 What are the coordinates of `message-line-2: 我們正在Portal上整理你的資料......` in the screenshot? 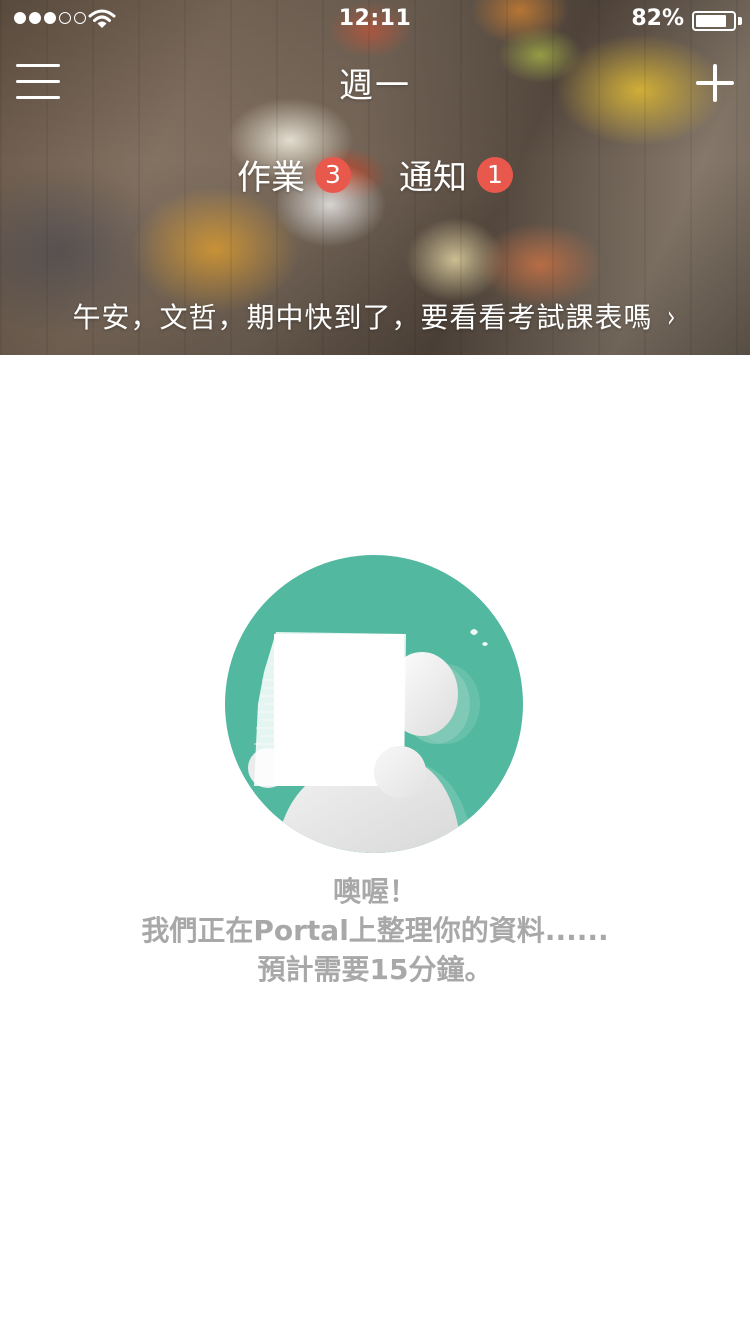 It's located at (375, 930).